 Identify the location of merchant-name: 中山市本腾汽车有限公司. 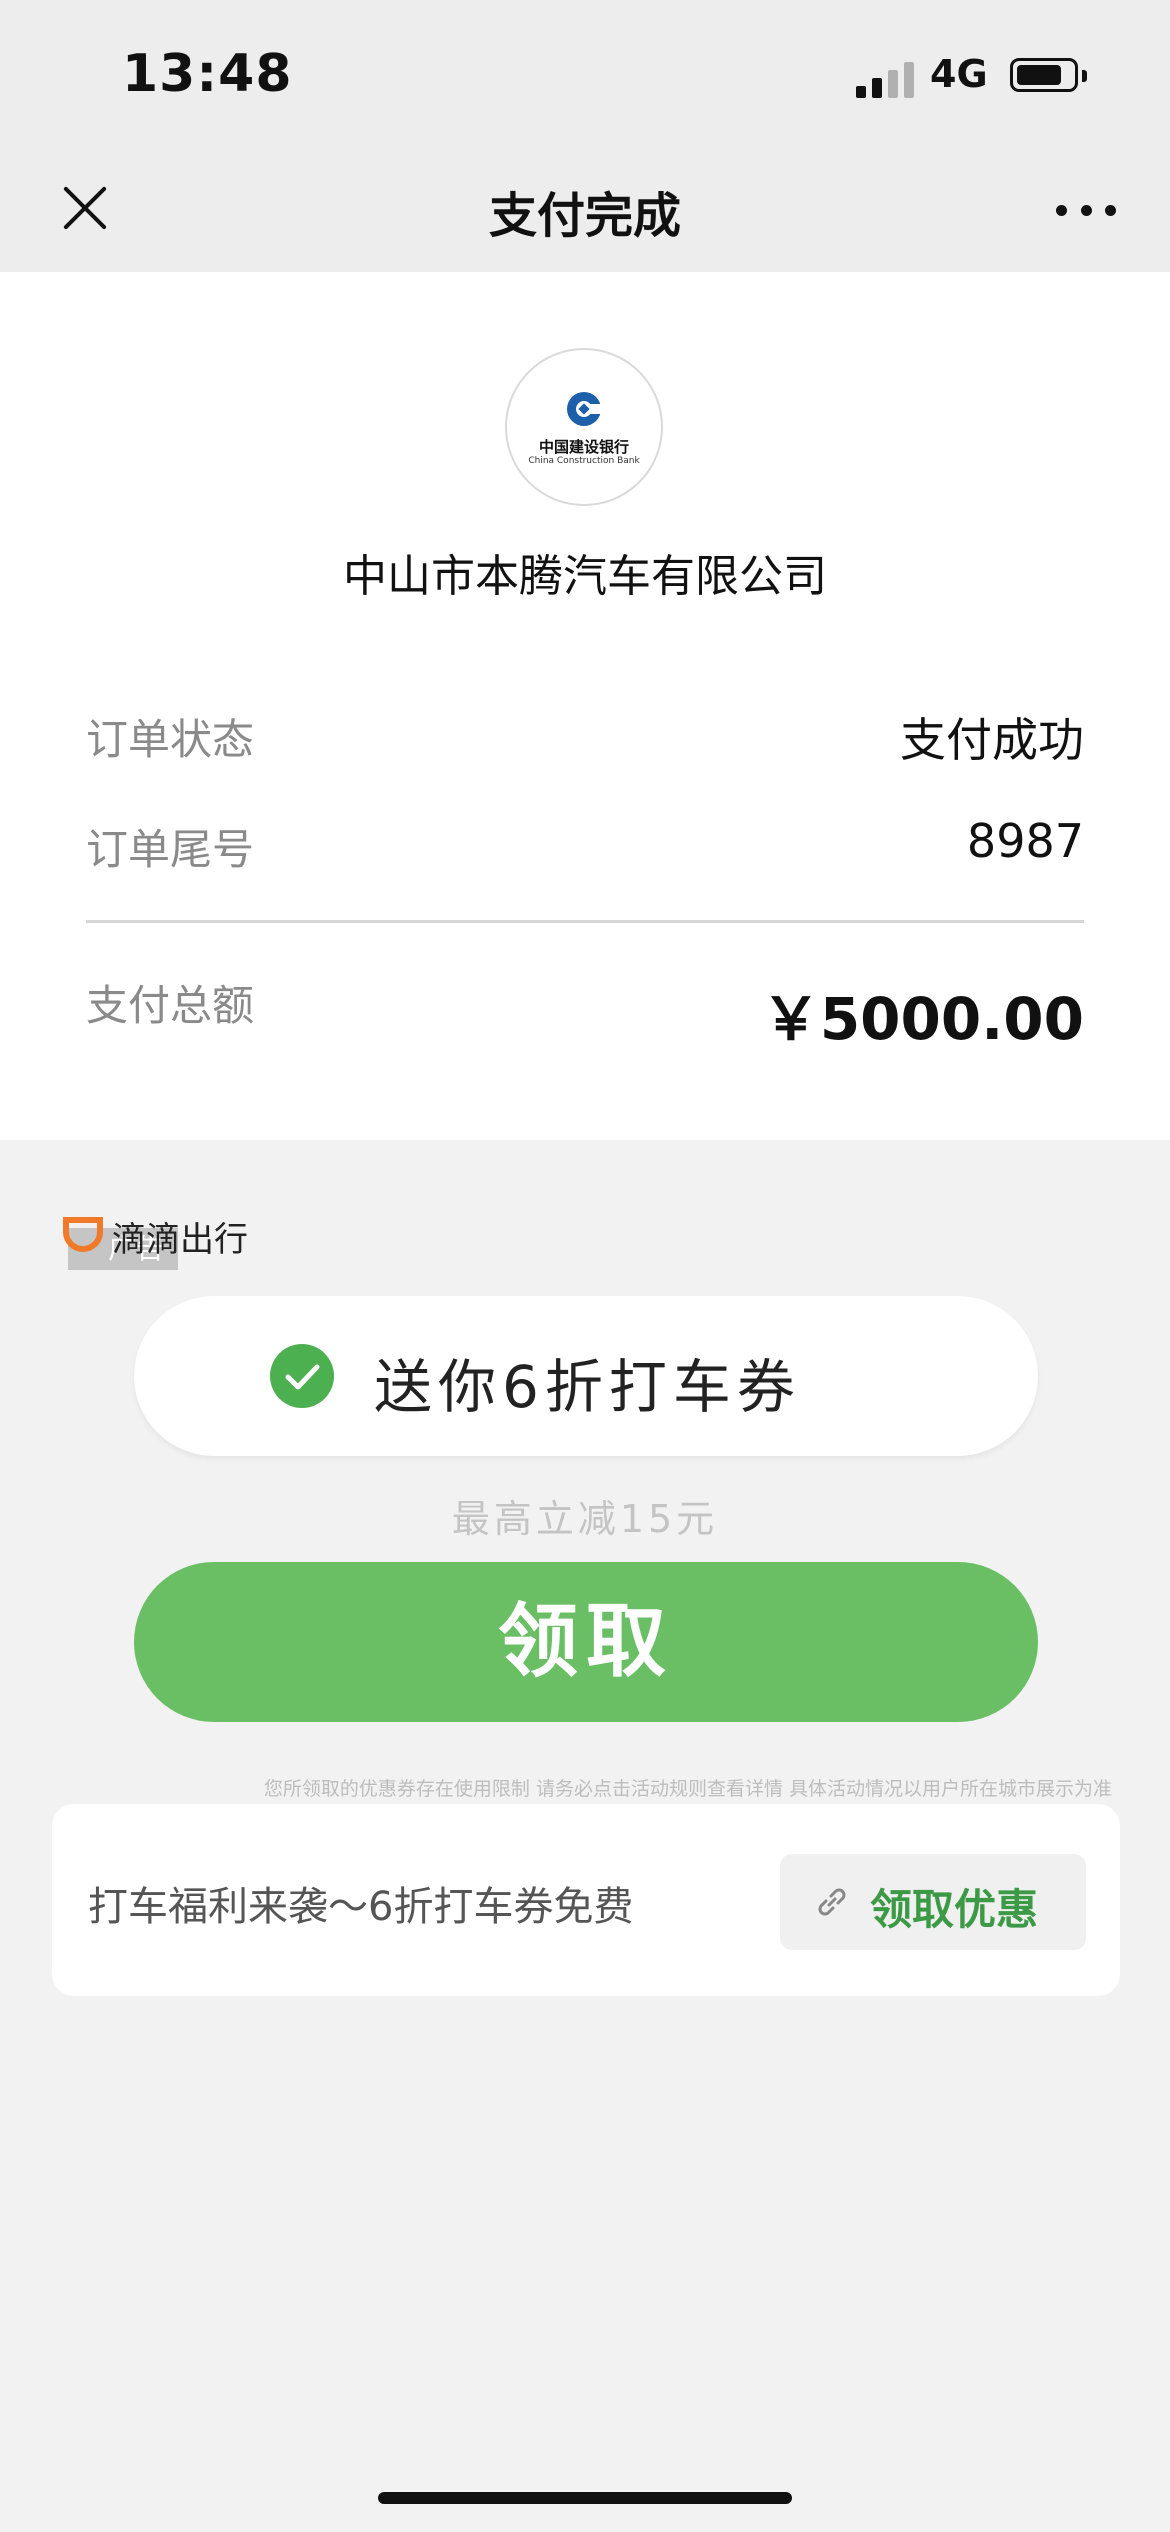
(585, 576).